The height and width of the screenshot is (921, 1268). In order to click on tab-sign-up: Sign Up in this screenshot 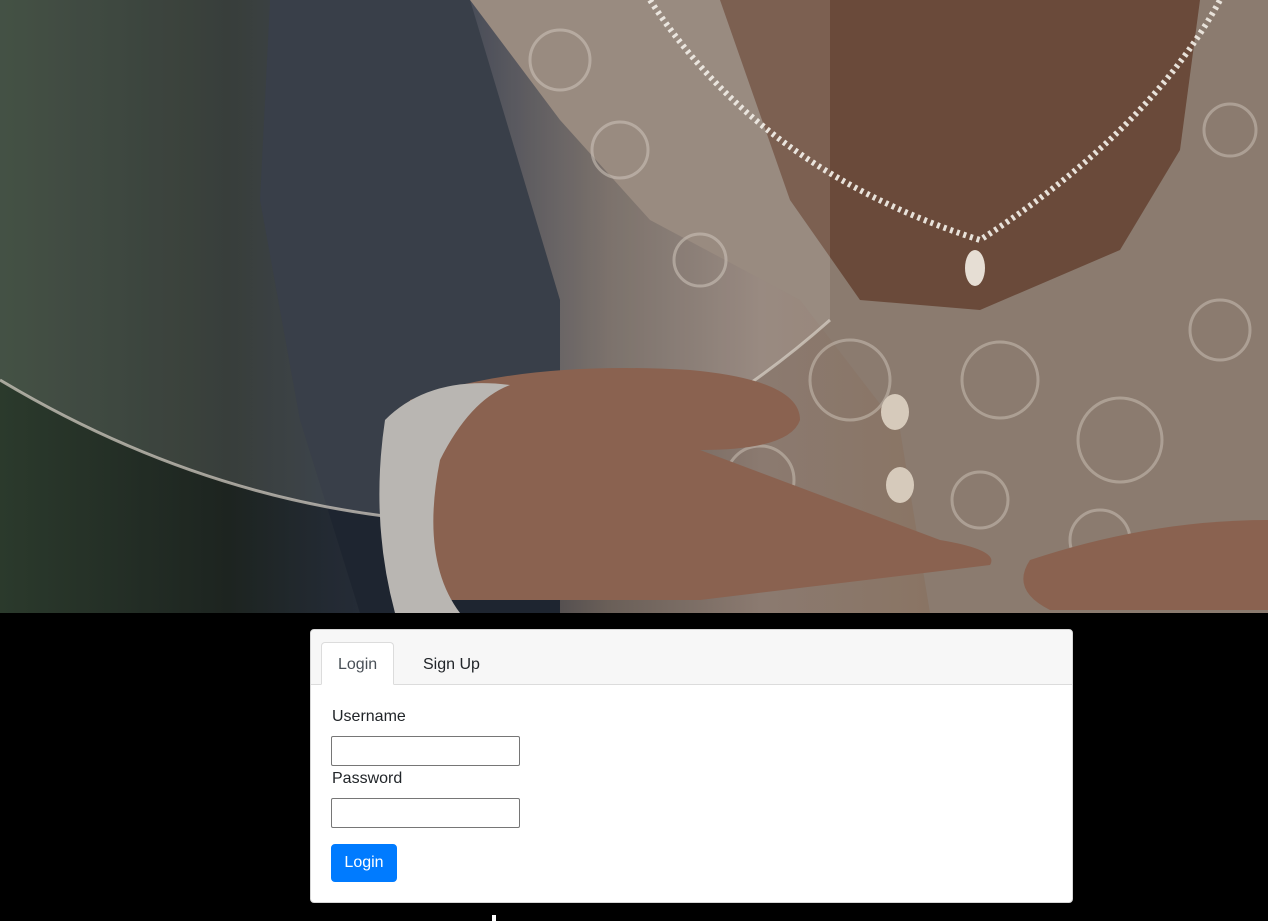, I will do `click(451, 663)`.